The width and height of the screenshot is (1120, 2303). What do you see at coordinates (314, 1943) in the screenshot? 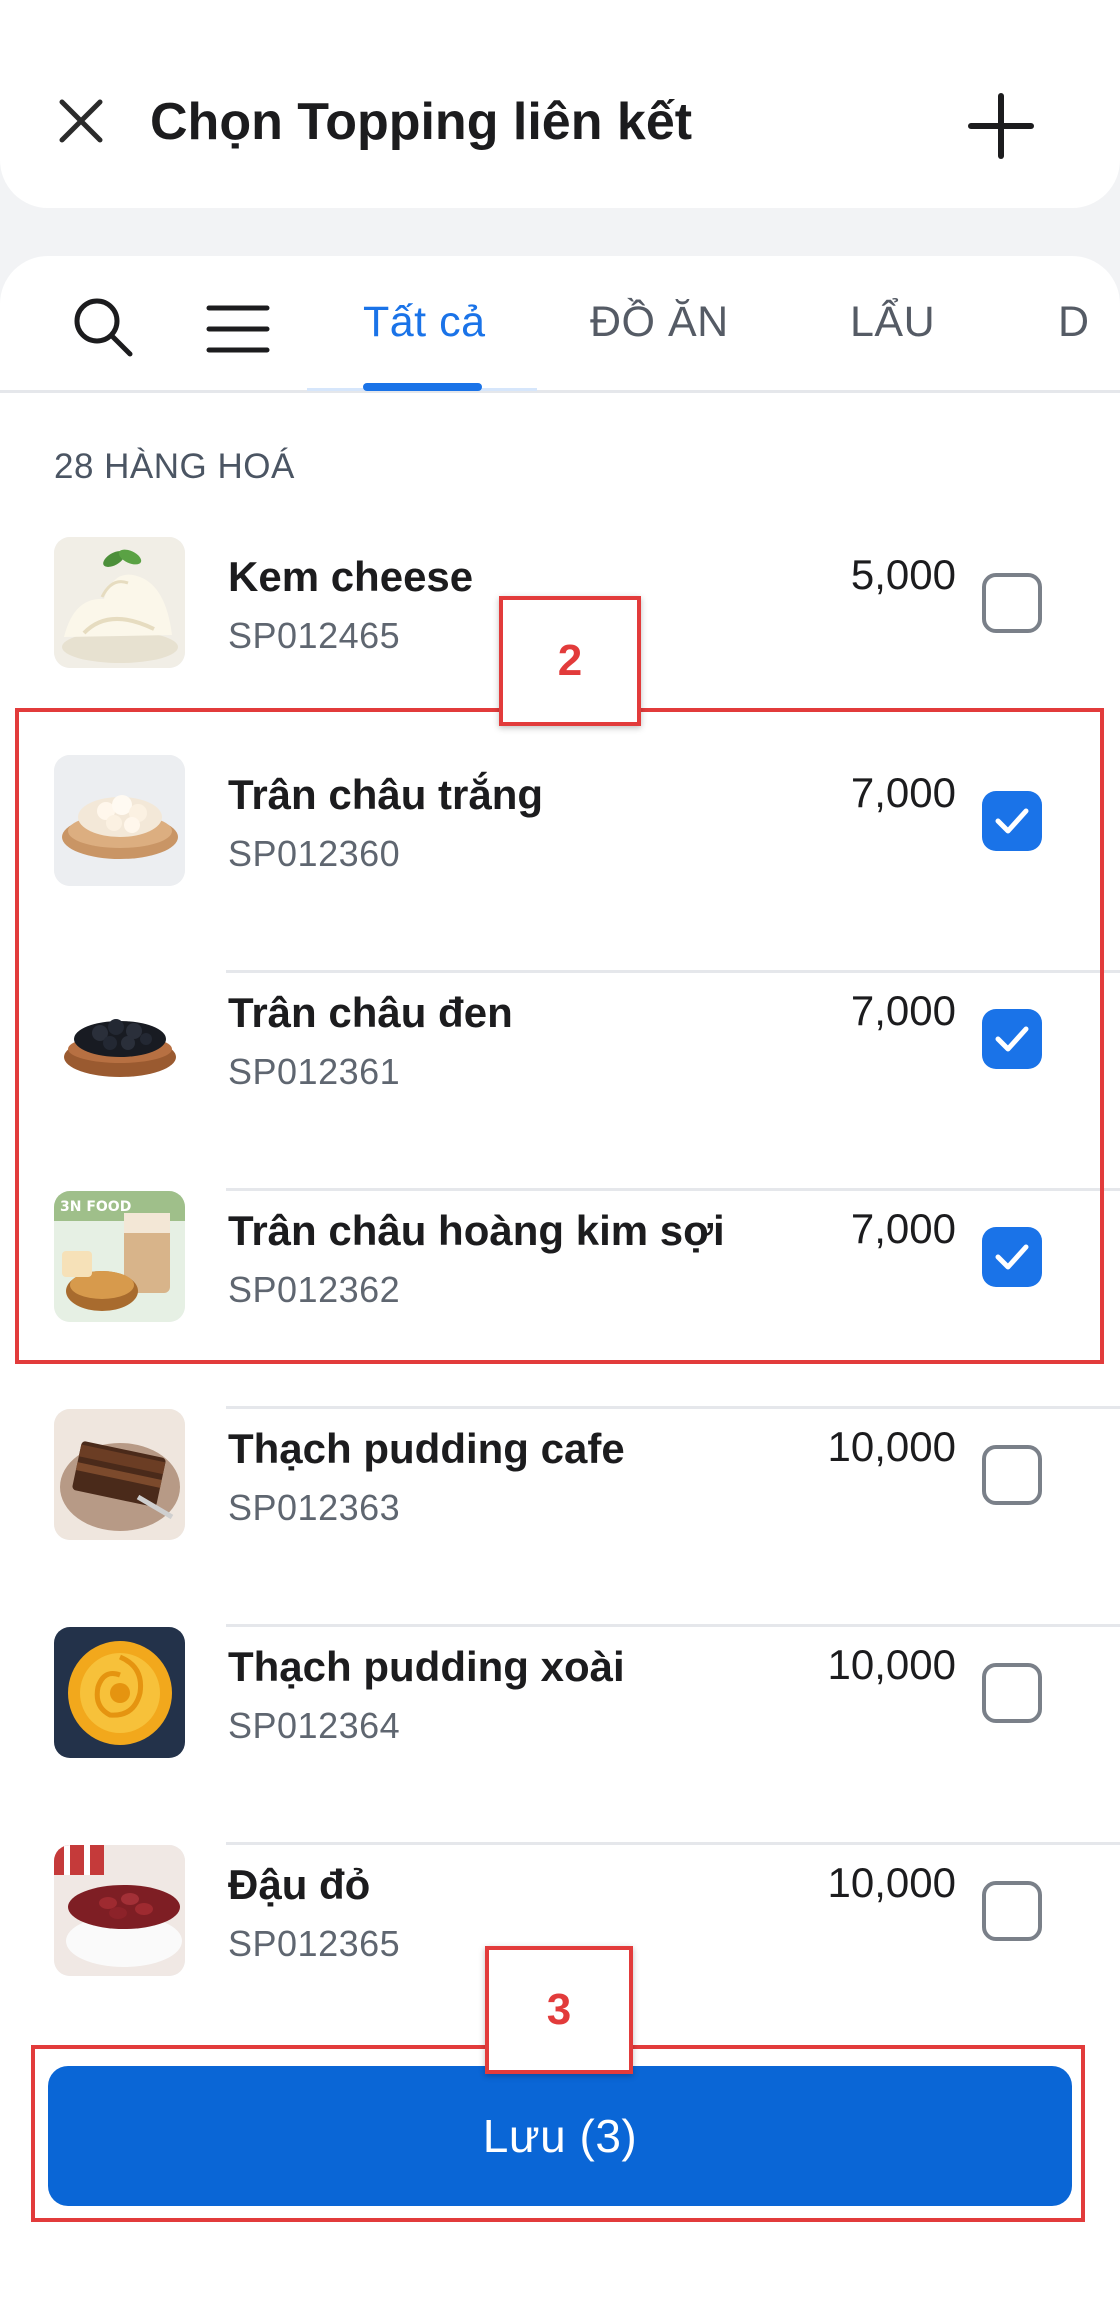
I see `product-code: SP012365` at bounding box center [314, 1943].